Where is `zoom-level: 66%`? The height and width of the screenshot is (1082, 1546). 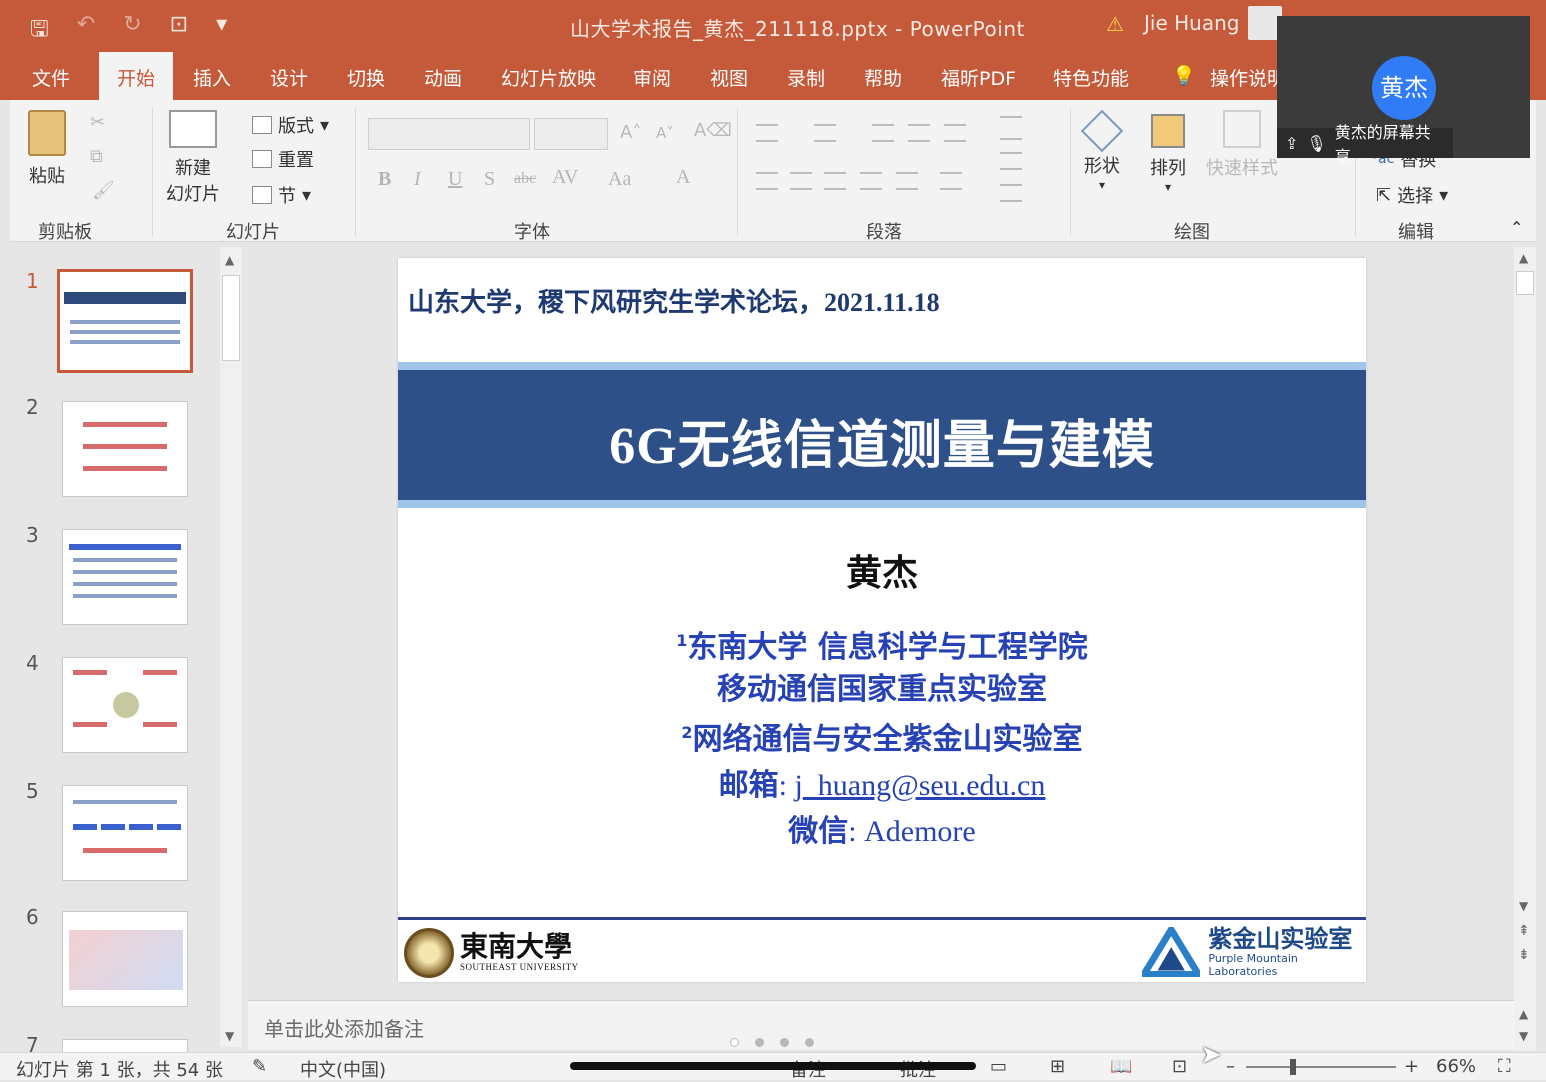 zoom-level: 66% is located at coordinates (1456, 1066).